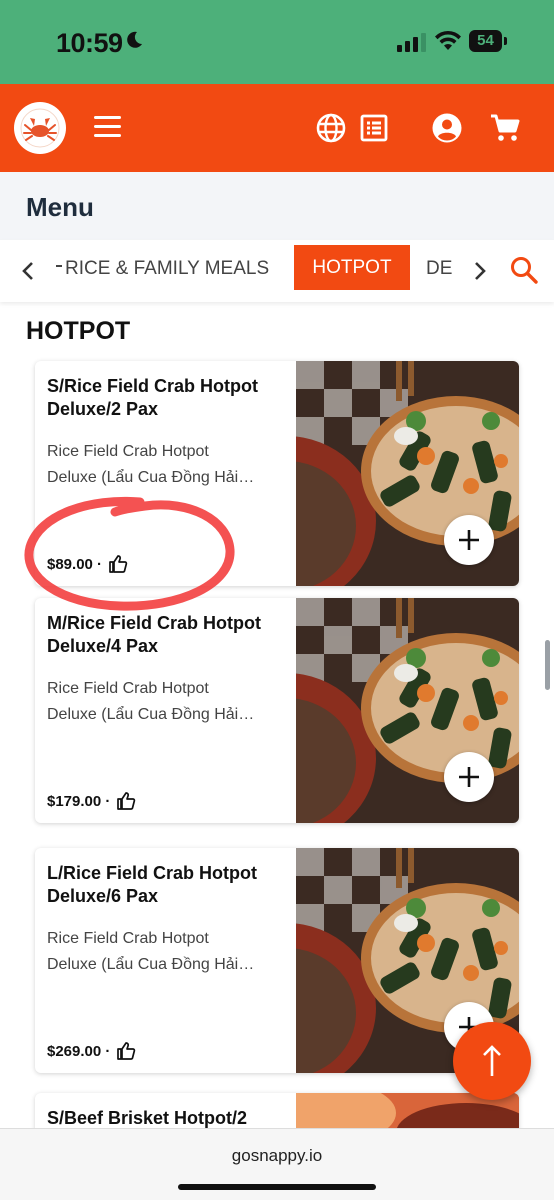 The height and width of the screenshot is (1200, 554). I want to click on item-name: S/Rice Field Crab Hotpot Deluxe/2 Pax, so click(153, 397).